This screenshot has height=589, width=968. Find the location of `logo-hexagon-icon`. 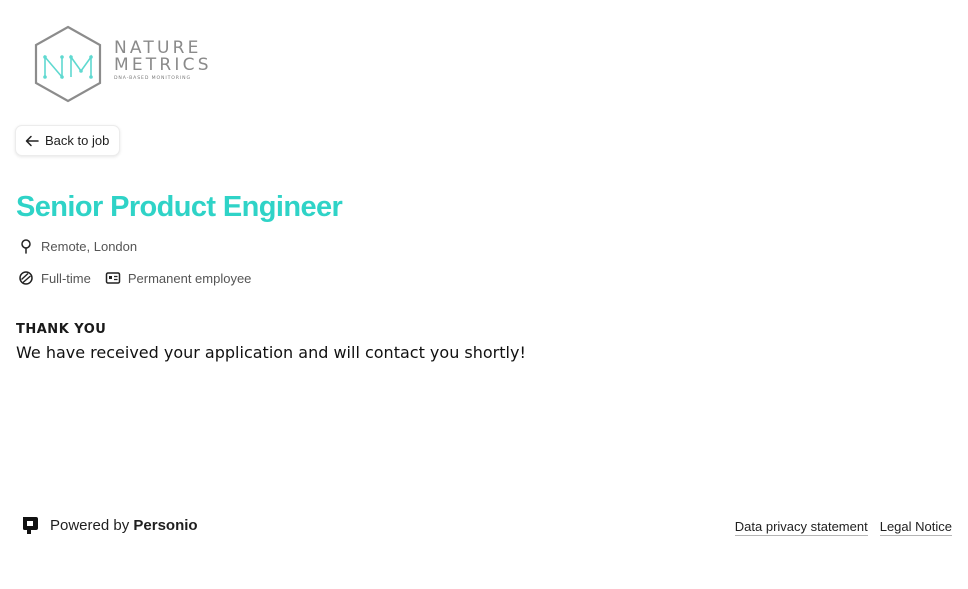

logo-hexagon-icon is located at coordinates (68, 64).